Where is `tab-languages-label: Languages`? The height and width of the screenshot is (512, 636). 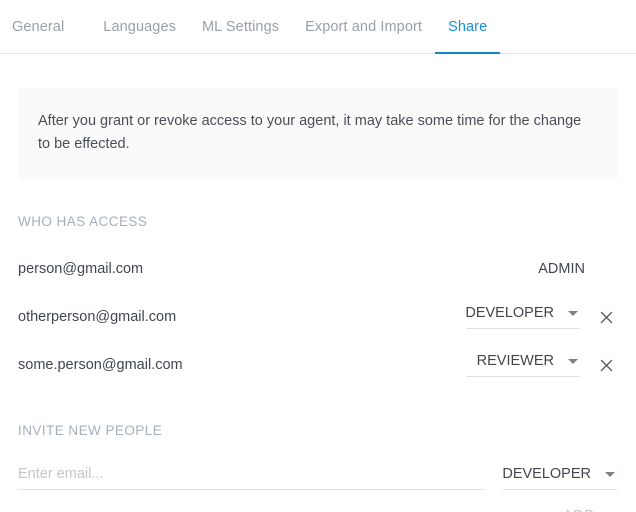 tab-languages-label: Languages is located at coordinates (139, 26).